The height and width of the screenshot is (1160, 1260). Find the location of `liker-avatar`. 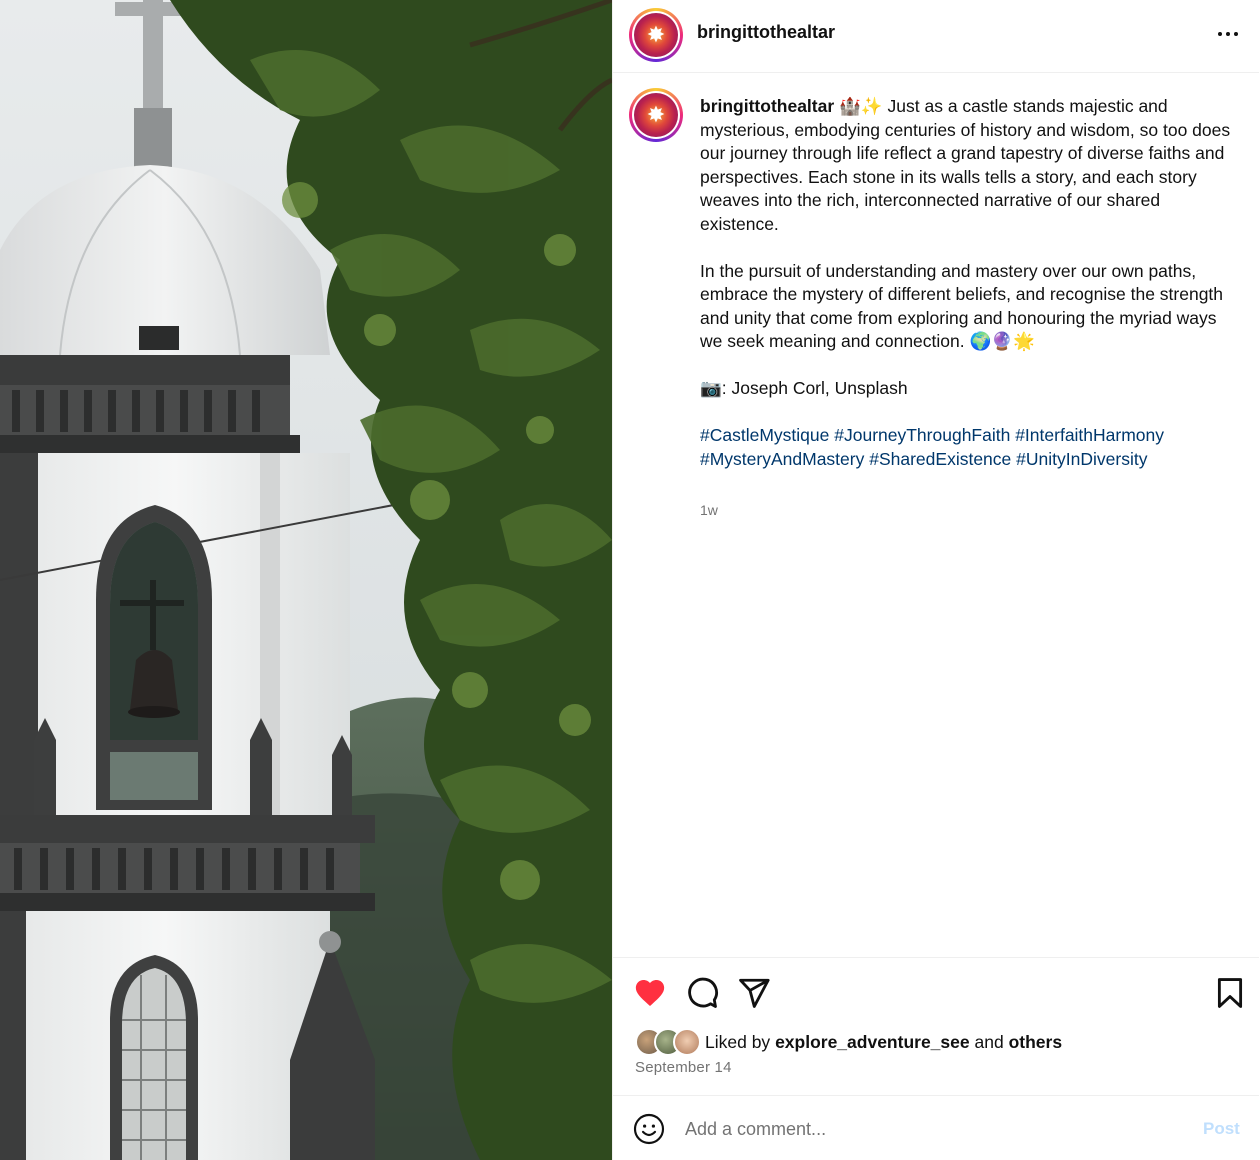

liker-avatar is located at coordinates (687, 1042).